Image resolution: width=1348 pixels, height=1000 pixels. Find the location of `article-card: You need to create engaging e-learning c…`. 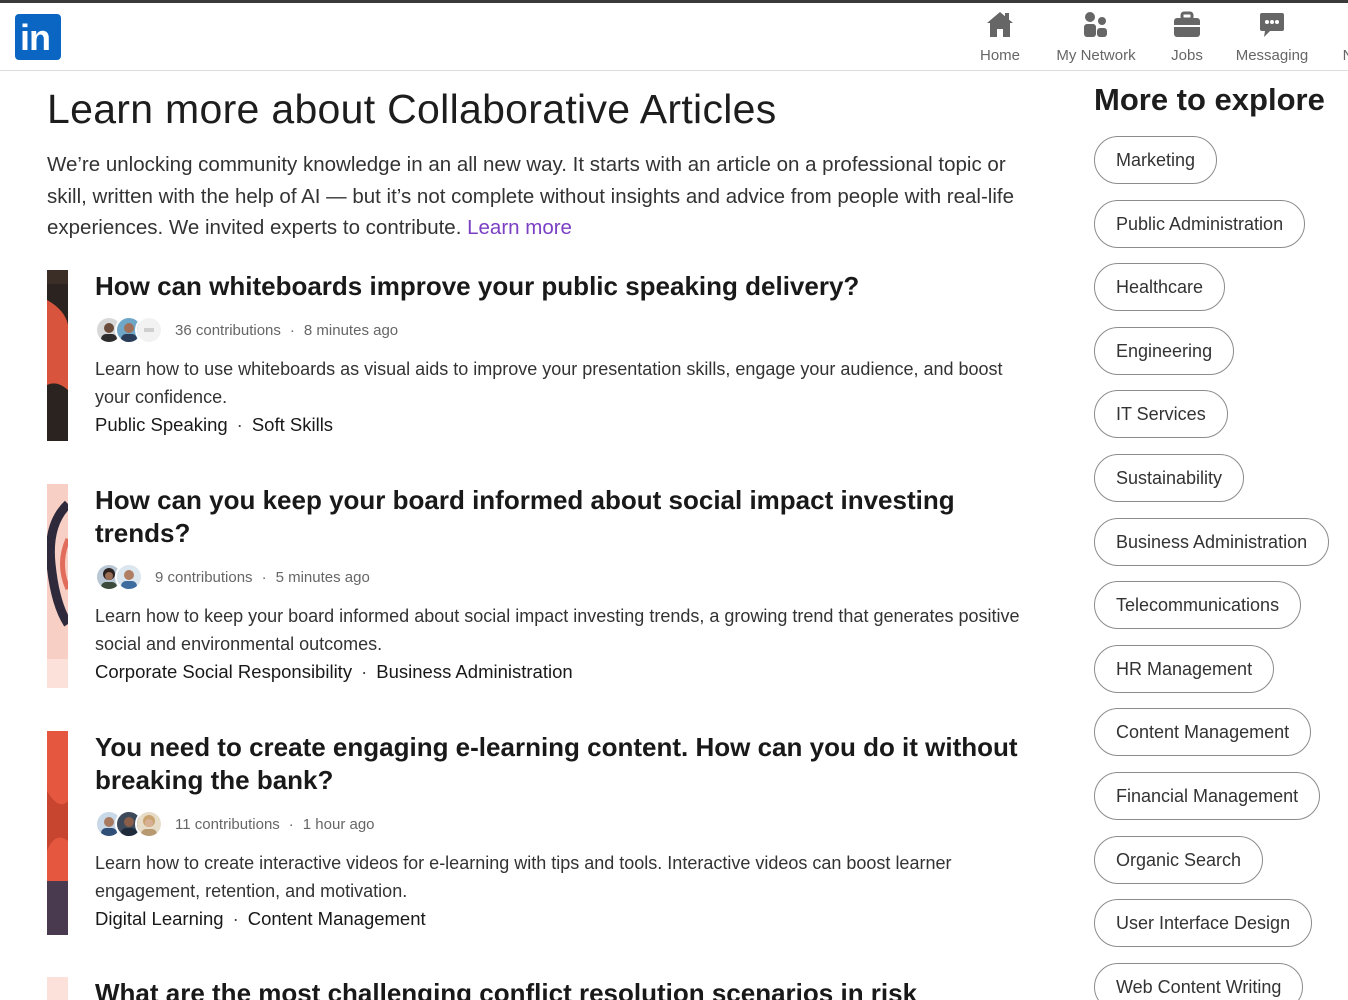

article-card: You need to create engaging e-learning c… is located at coordinates (537, 833).